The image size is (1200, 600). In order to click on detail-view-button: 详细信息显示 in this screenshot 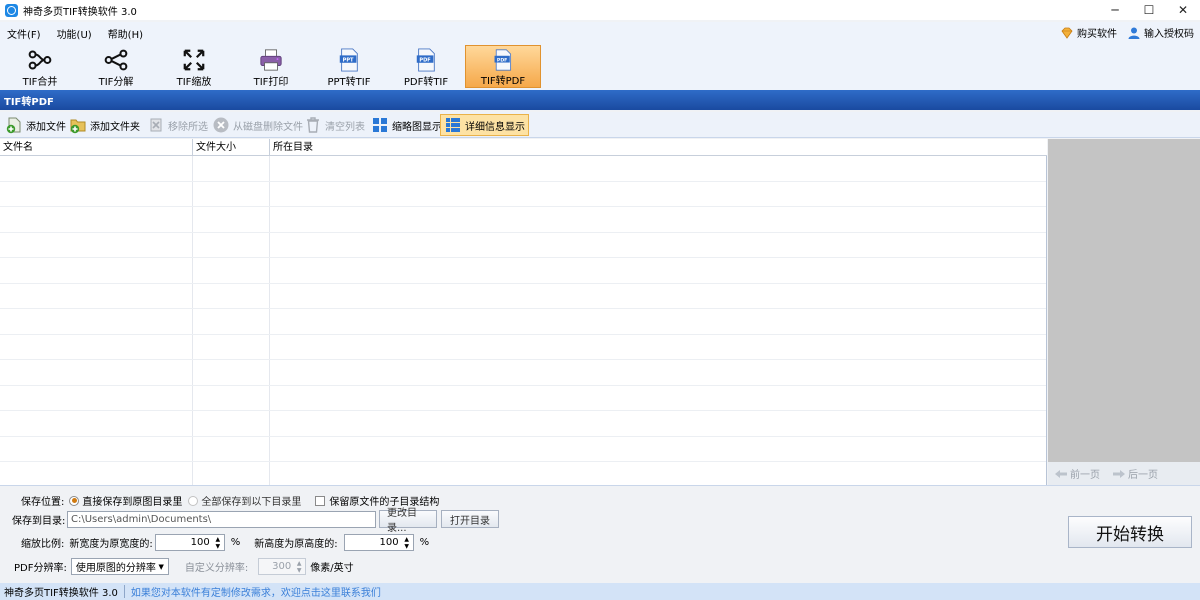, I will do `click(484, 125)`.